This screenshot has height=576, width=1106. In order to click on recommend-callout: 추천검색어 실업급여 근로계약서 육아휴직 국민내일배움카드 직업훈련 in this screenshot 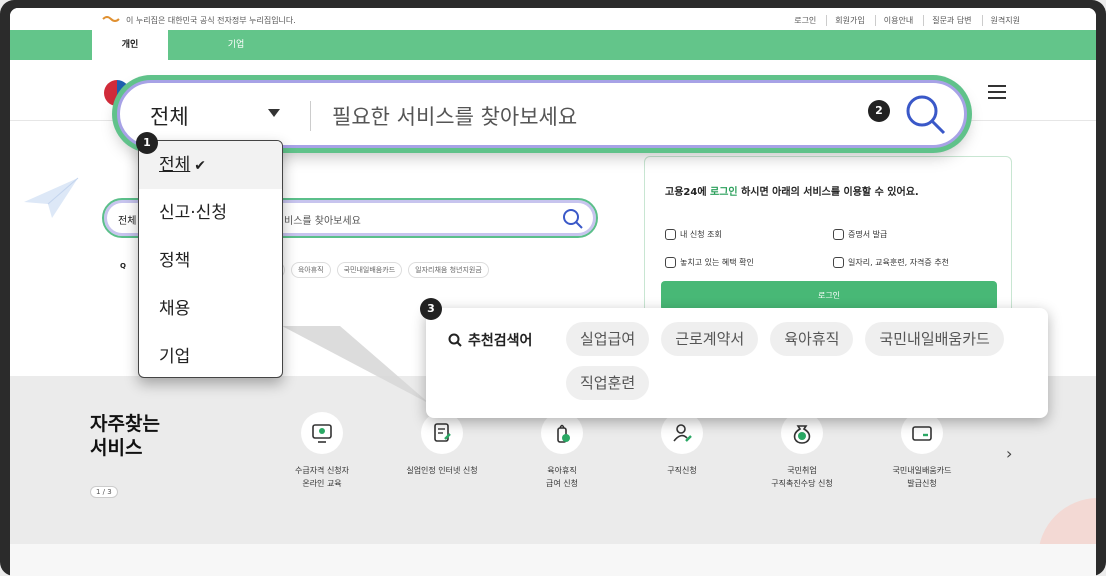, I will do `click(737, 363)`.